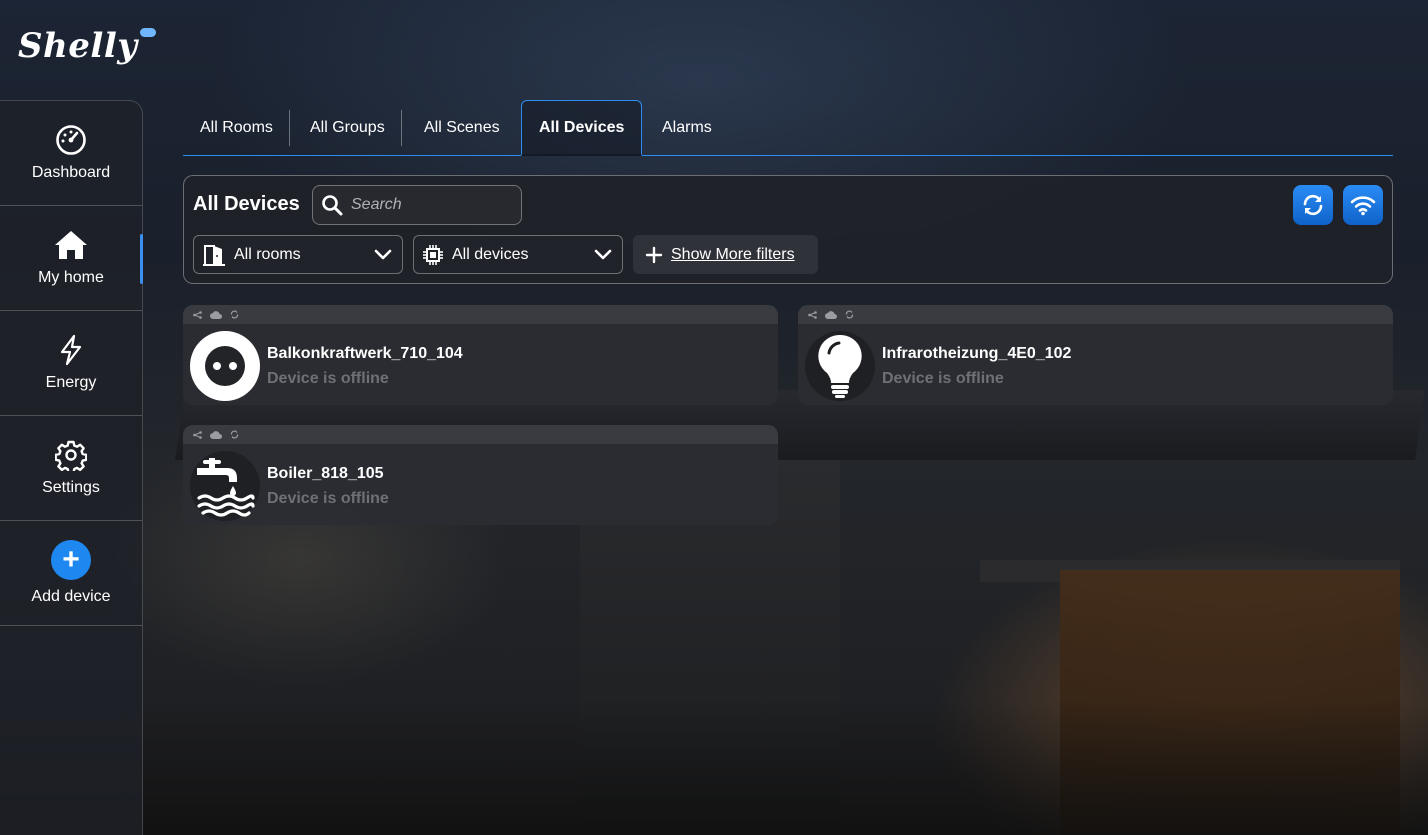 This screenshot has height=835, width=1428. I want to click on sidebar-item-my-home: My home, so click(71, 258).